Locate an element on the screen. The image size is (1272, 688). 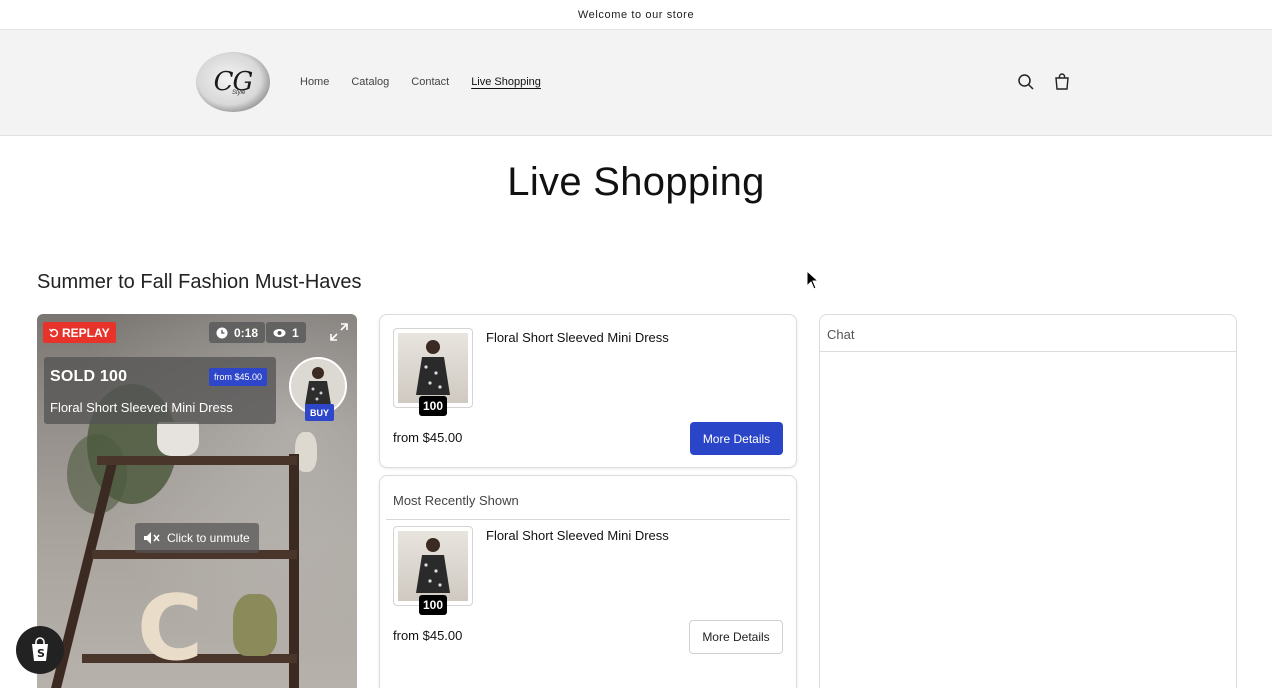
store-logo: CG Style is located at coordinates (233, 82).